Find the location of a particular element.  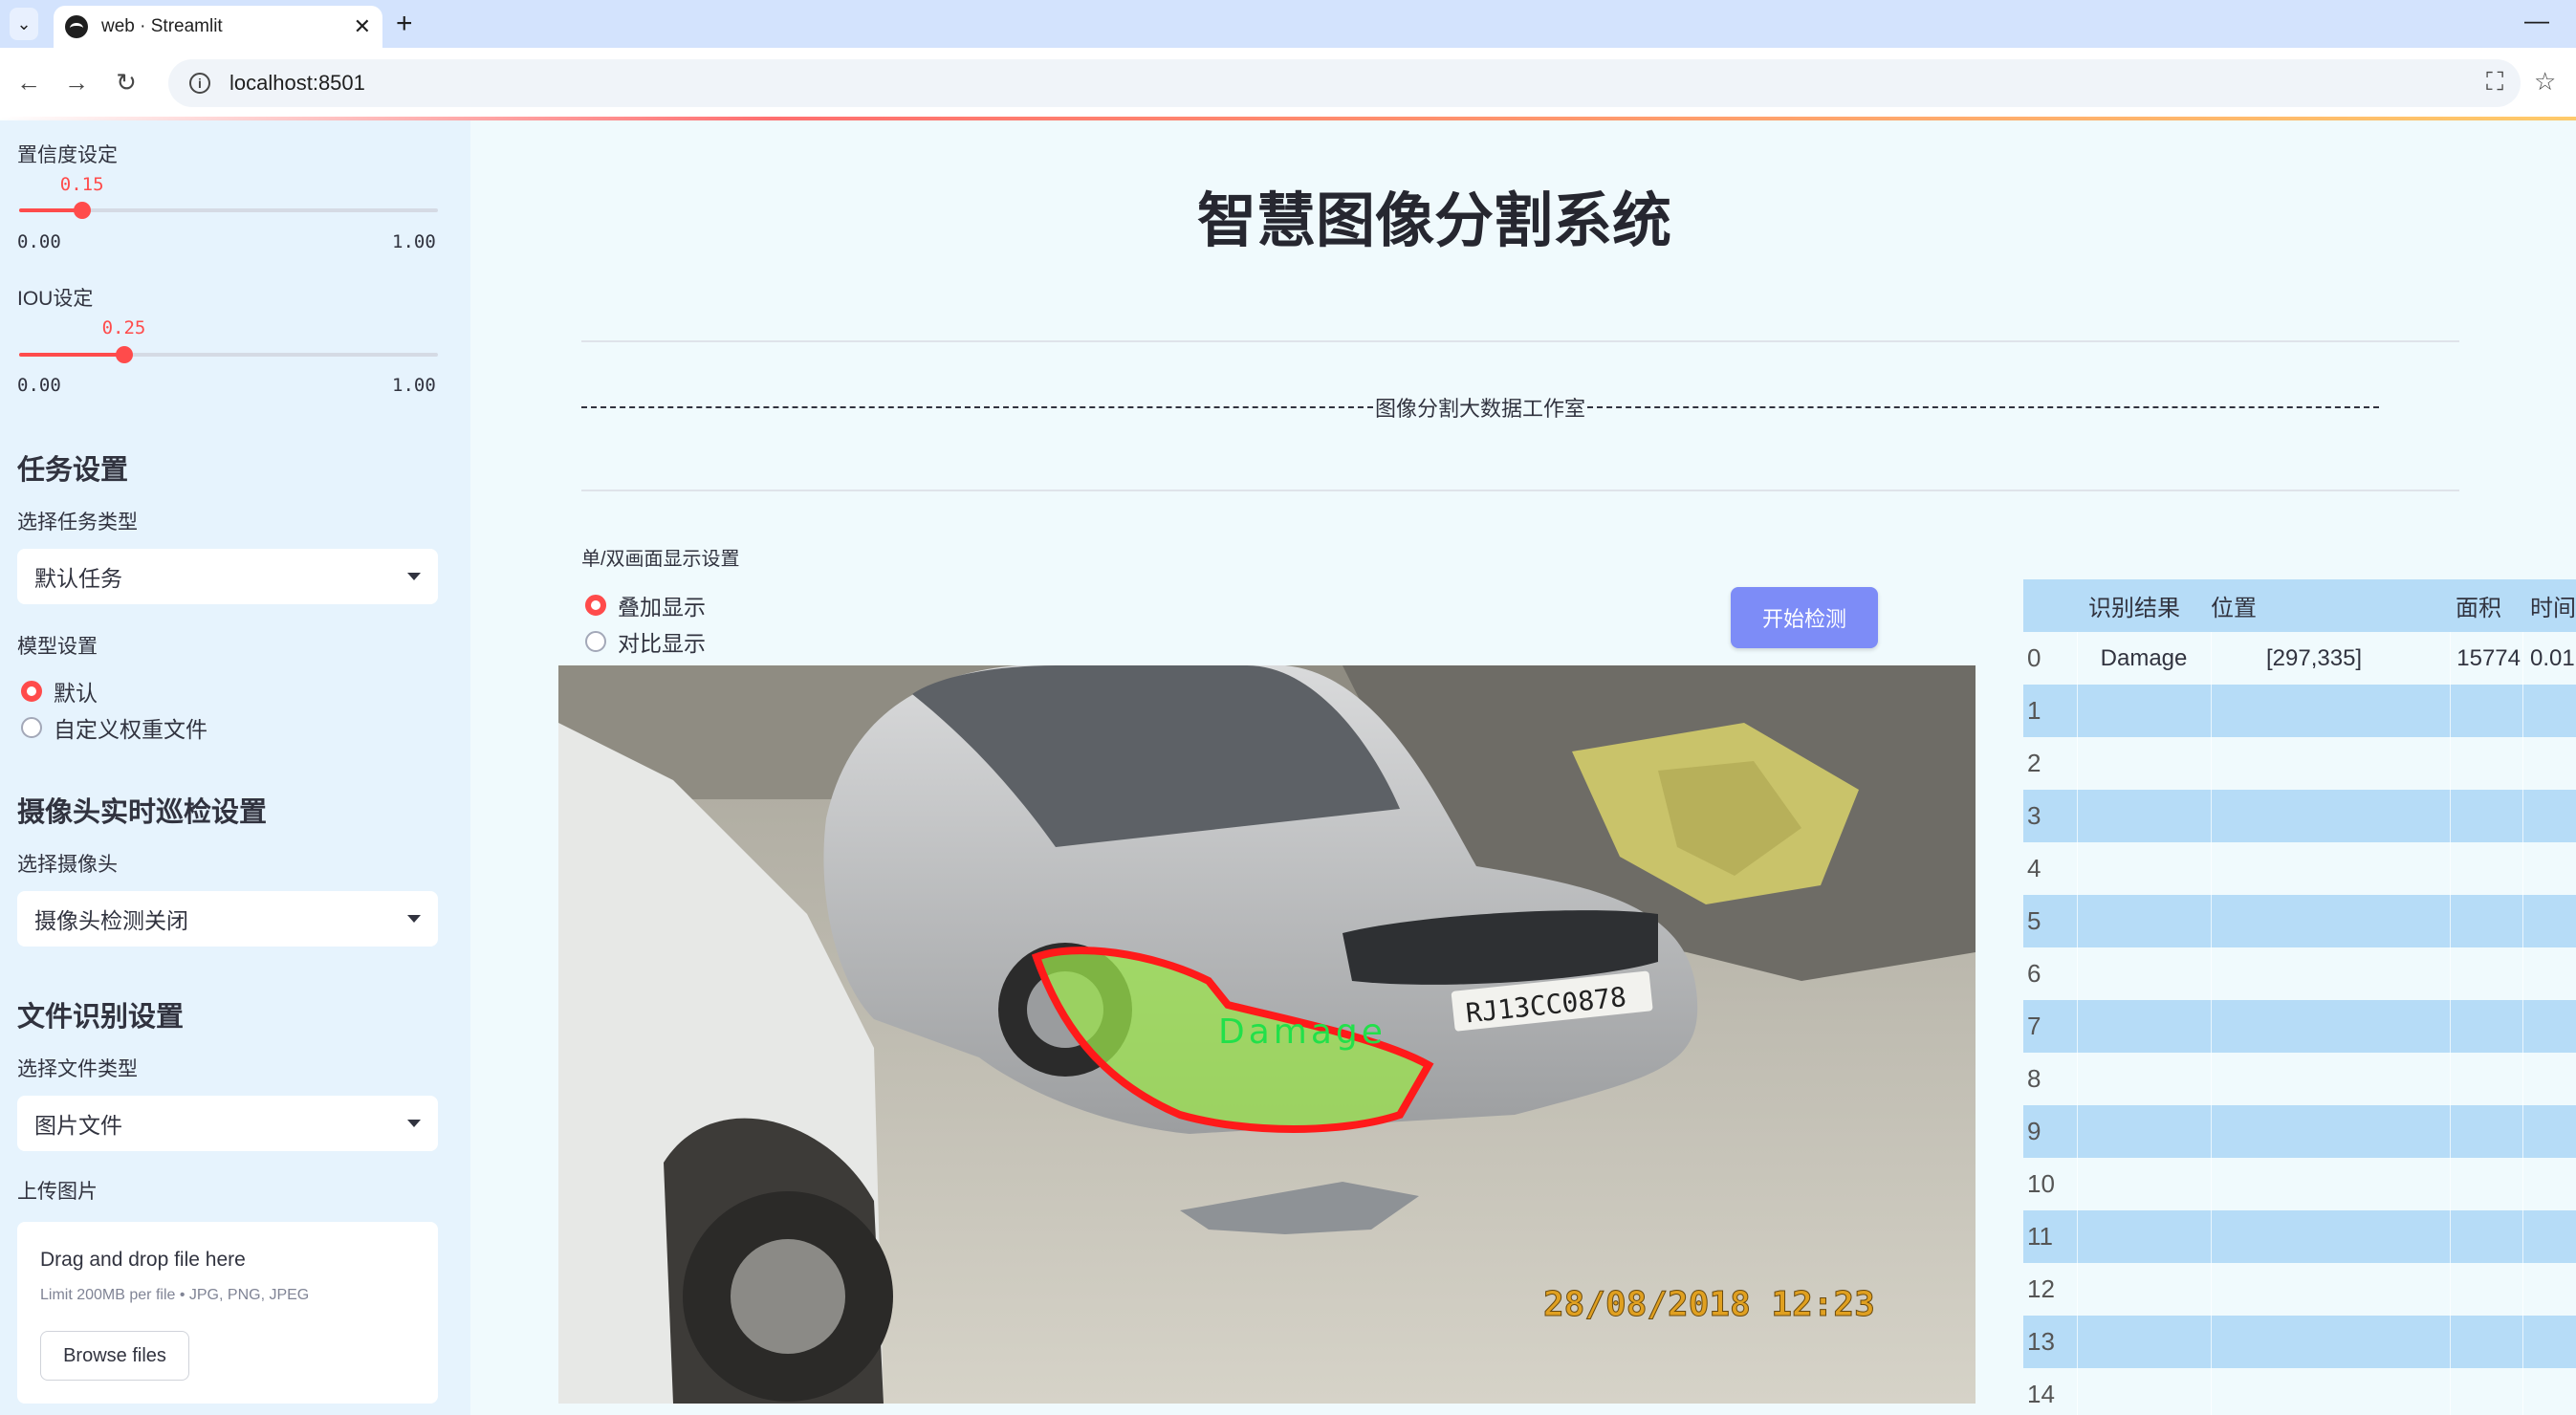

table-row: 6 is located at coordinates (2299, 974).